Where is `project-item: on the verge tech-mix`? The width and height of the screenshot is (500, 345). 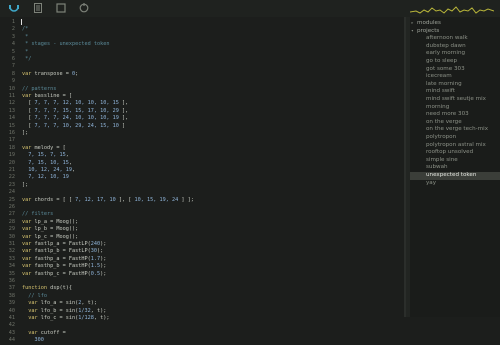 project-item: on the verge tech-mix is located at coordinates (455, 130).